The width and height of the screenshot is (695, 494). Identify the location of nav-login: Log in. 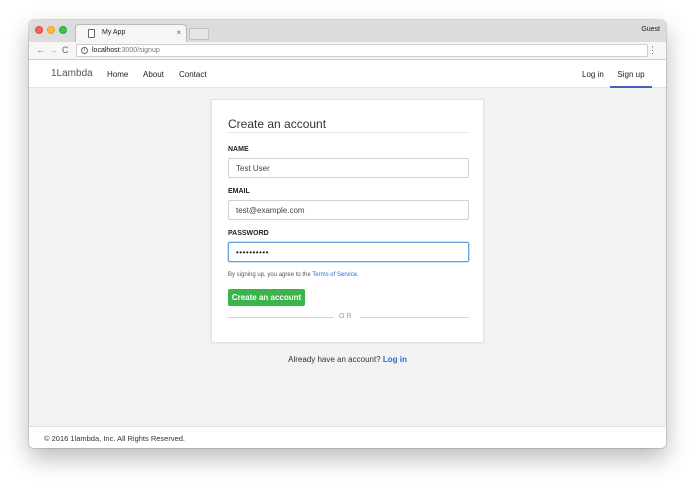
(593, 74).